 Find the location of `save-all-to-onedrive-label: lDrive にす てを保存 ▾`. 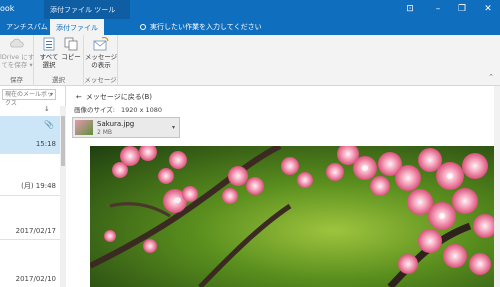

save-all-to-onedrive-label: lDrive にす てを保存 ▾ is located at coordinates (17, 61).